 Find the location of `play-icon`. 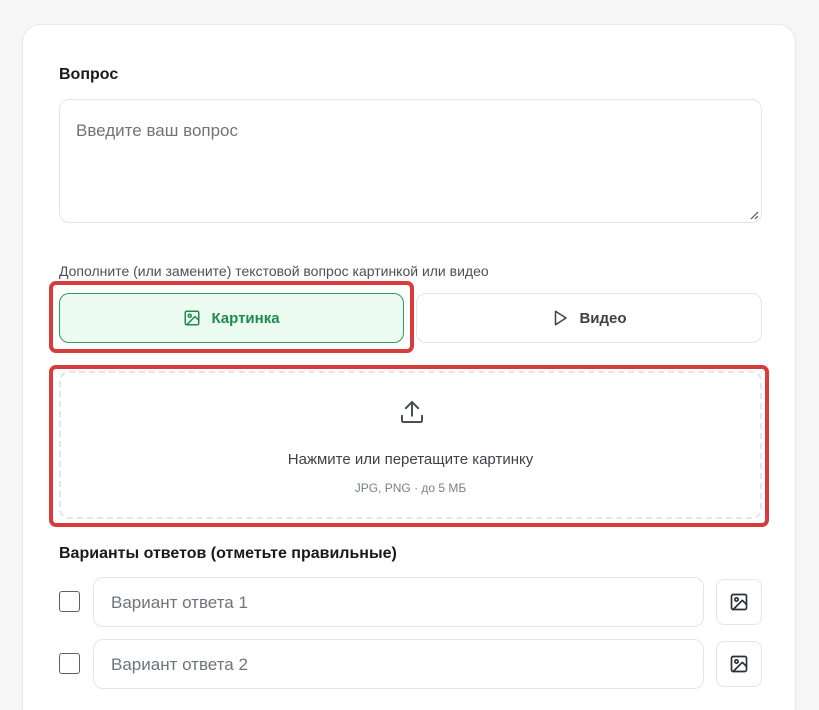

play-icon is located at coordinates (561, 318).